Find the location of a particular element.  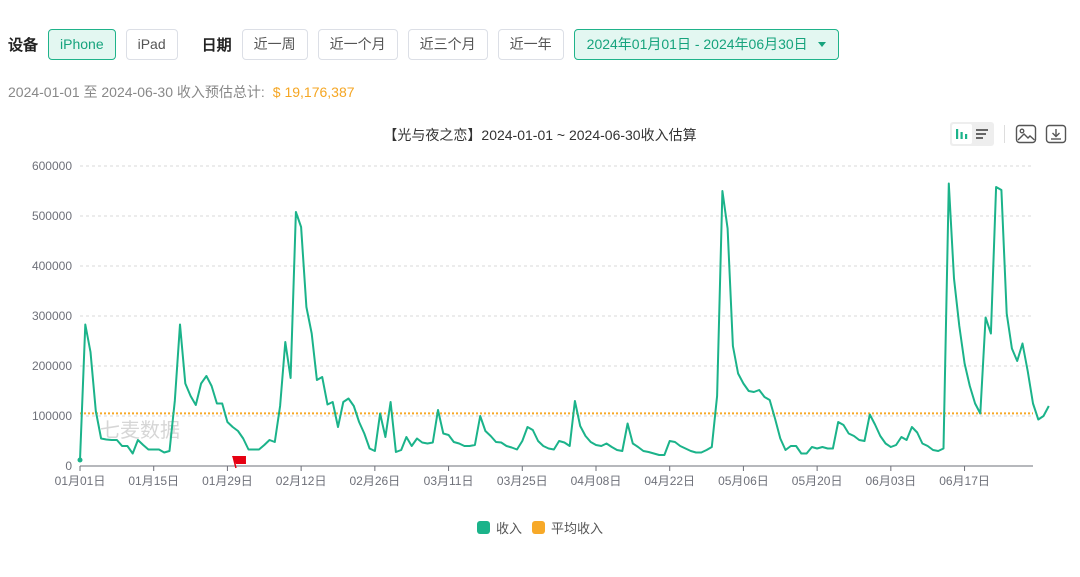

device-ipad-button: iPad is located at coordinates (151, 44).